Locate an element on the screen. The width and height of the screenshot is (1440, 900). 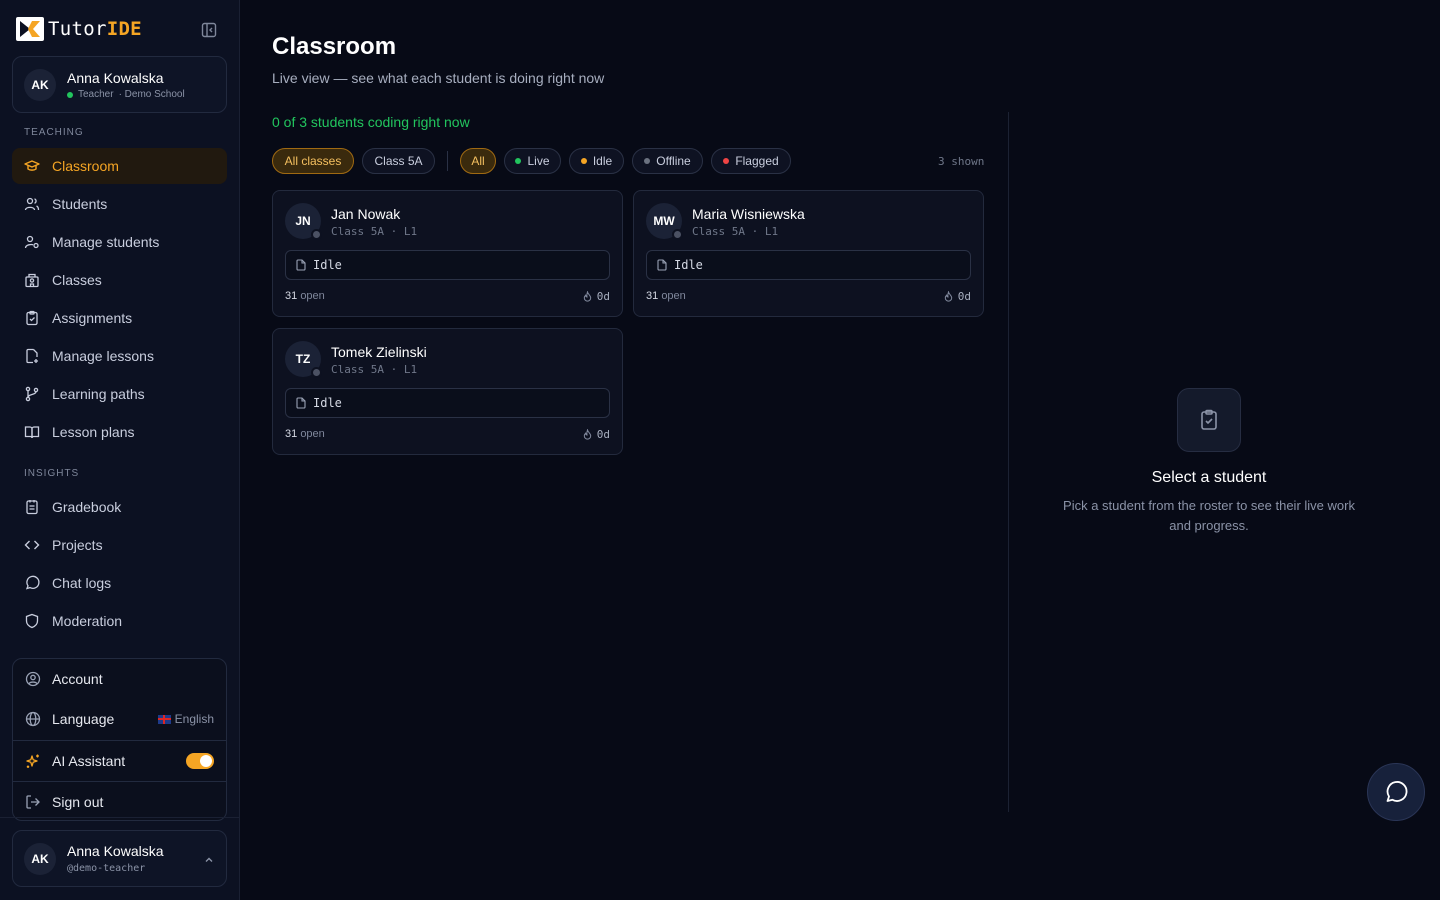
brand-logo: TutorIDE is located at coordinates (79, 29).